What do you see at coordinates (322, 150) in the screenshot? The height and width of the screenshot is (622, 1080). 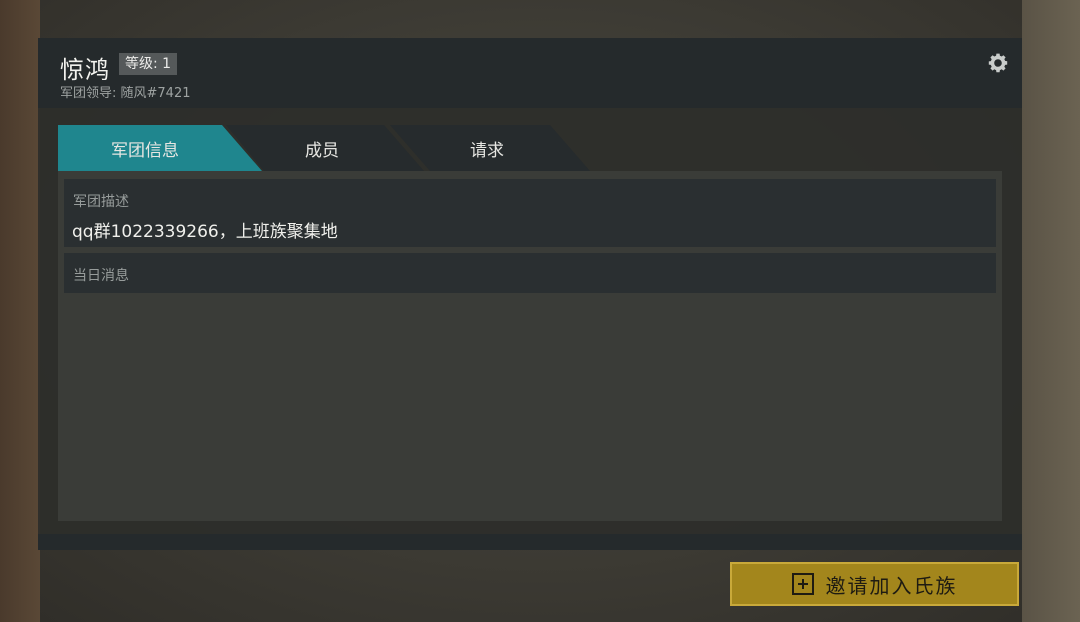 I see `tab-members-label: 成员` at bounding box center [322, 150].